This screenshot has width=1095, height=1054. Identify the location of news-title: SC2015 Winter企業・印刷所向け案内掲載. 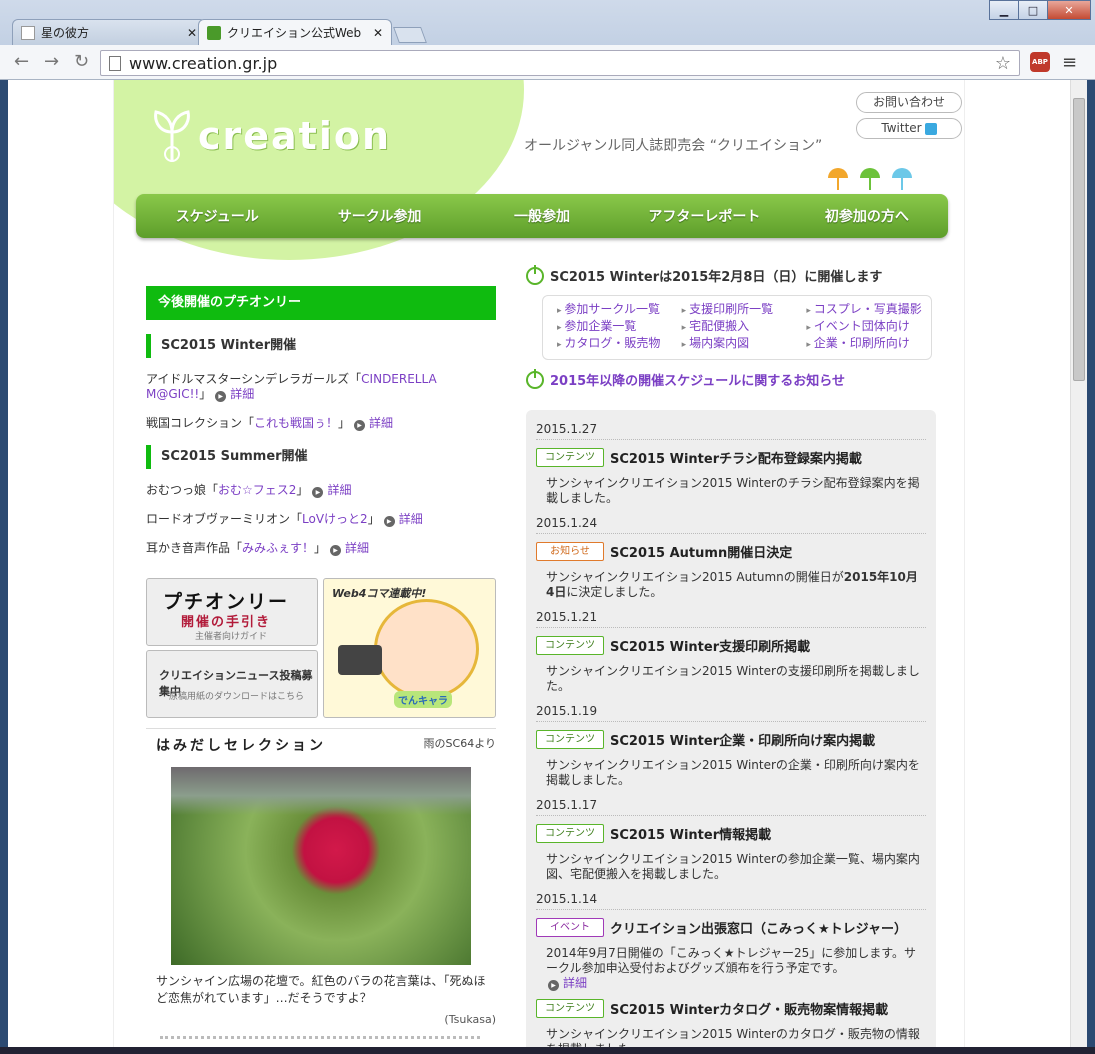
(742, 739).